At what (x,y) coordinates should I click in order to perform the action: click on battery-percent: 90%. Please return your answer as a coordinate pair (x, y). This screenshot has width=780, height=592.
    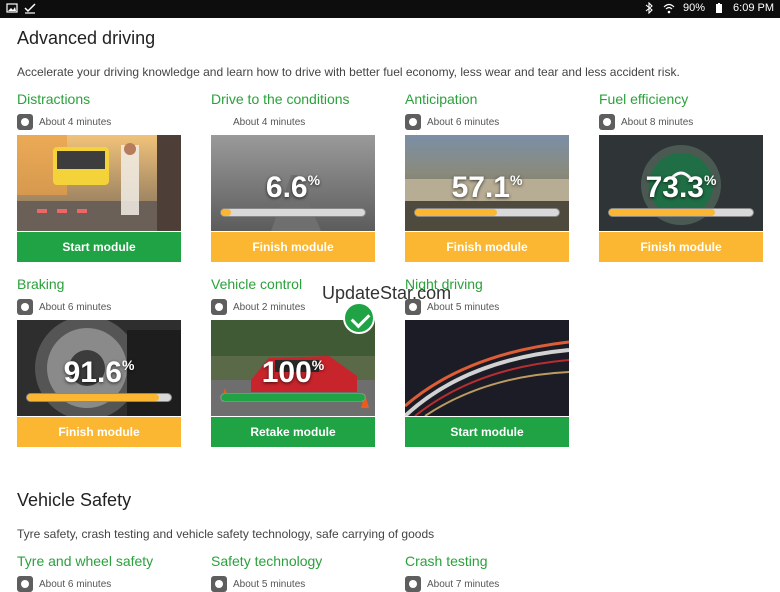
    Looking at the image, I should click on (694, 8).